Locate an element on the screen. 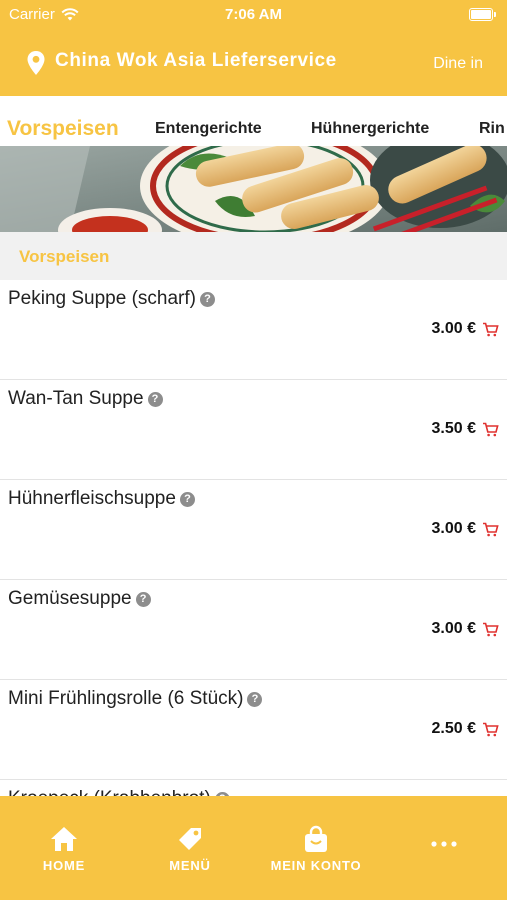 The image size is (507, 900). nav-more is located at coordinates (444, 841).